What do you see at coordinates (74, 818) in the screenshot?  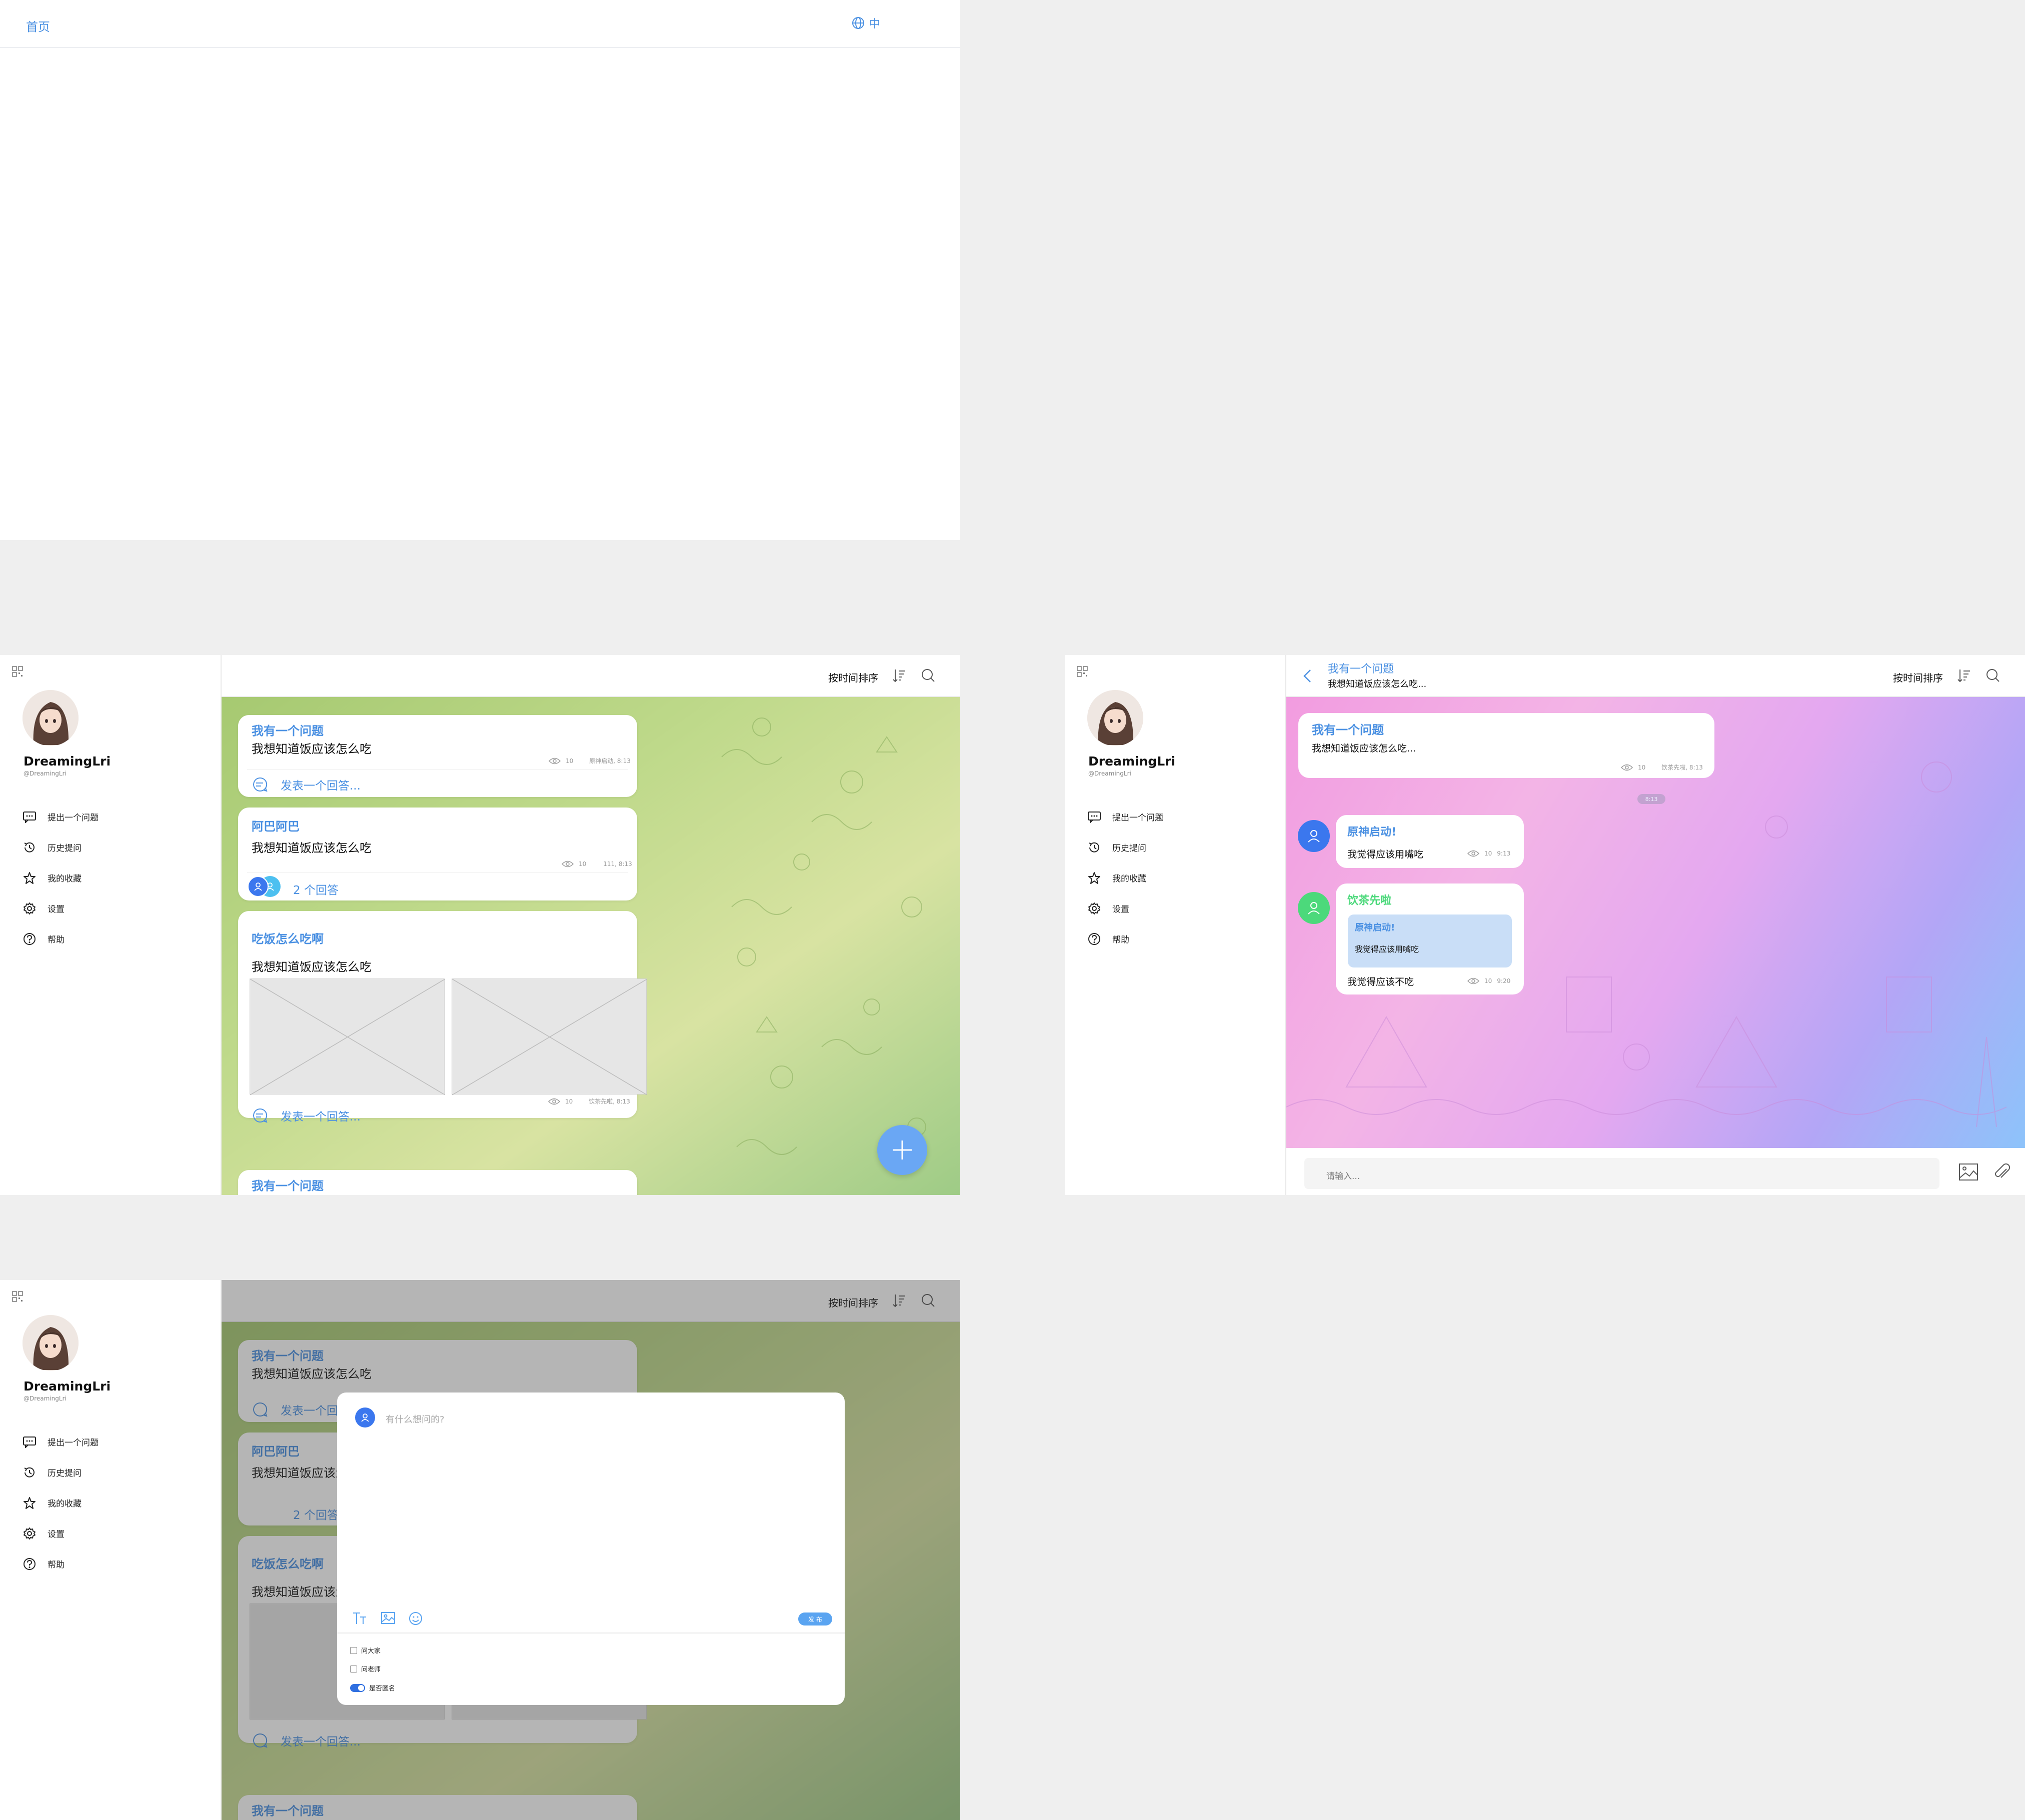 I see `sidebar-item-label: 提出一个问题` at bounding box center [74, 818].